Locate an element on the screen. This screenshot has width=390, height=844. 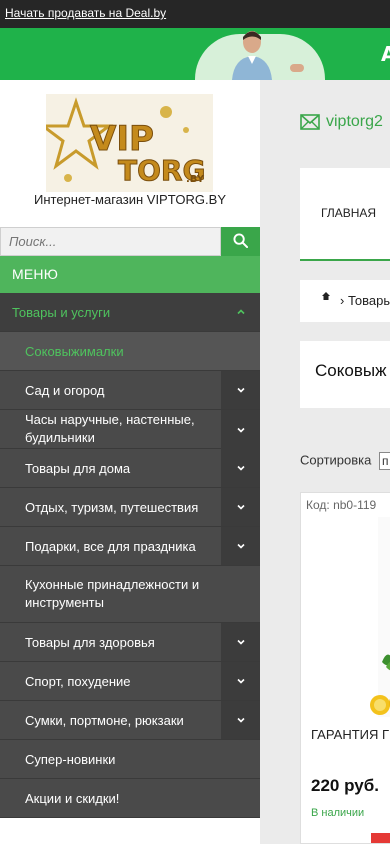
sort-control: Сортировка п is located at coordinates (345, 461).